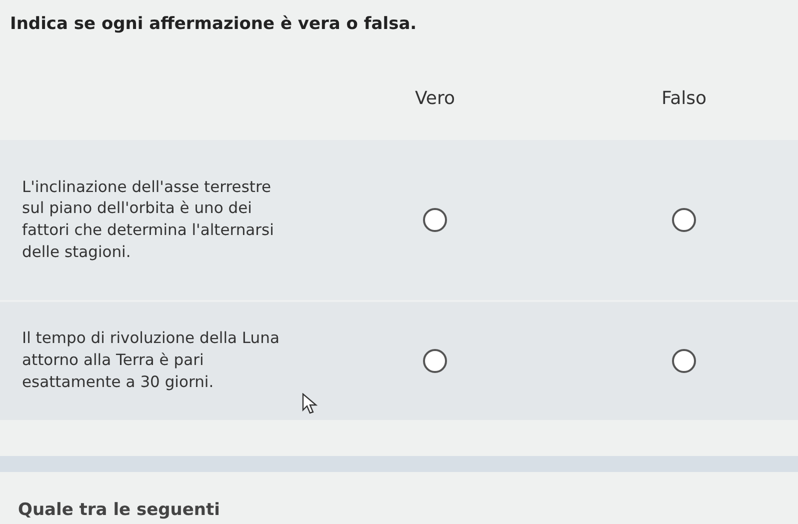 Image resolution: width=798 pixels, height=524 pixels. What do you see at coordinates (151, 360) in the screenshot?
I see `statement-text: Il tempo di rivoluzione della Luna attorno alla Terra è pari esattamente a 30 giorni.` at bounding box center [151, 360].